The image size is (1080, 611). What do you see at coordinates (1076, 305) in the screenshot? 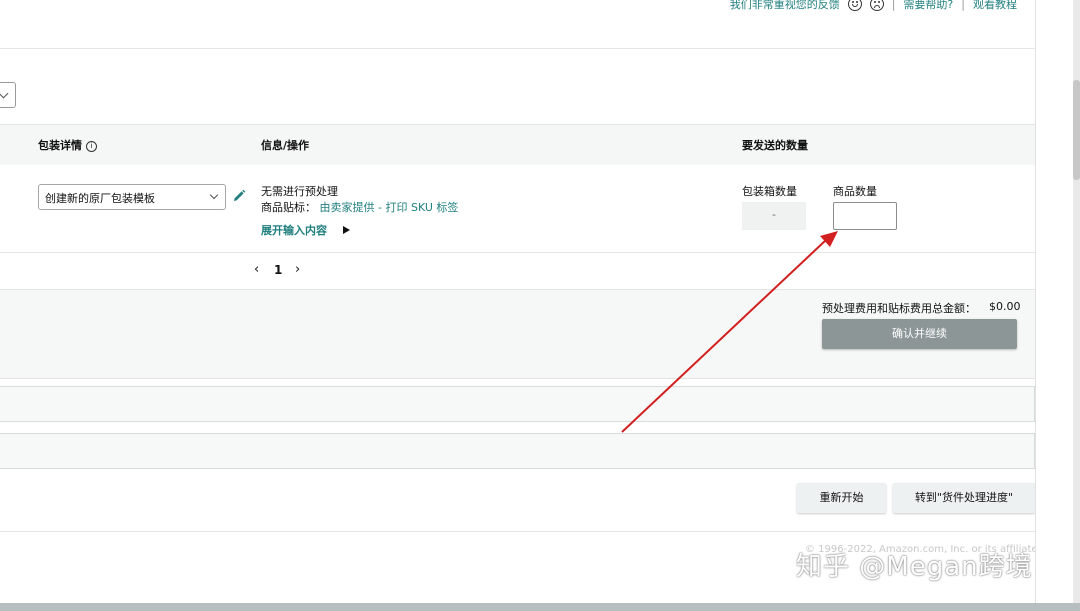
I see `scrollbar` at bounding box center [1076, 305].